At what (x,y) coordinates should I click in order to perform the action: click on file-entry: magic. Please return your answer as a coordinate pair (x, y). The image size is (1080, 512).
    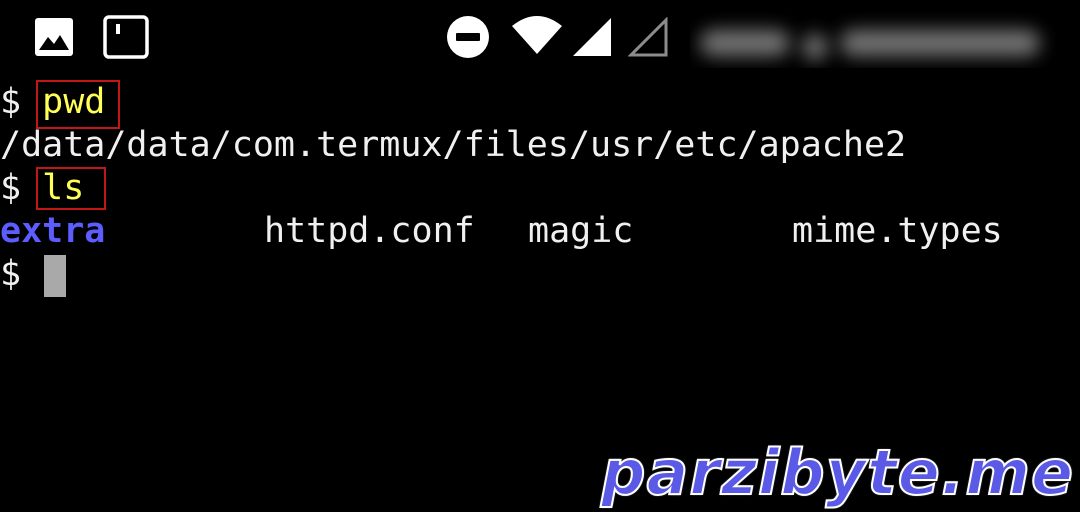
    Looking at the image, I should click on (581, 231).